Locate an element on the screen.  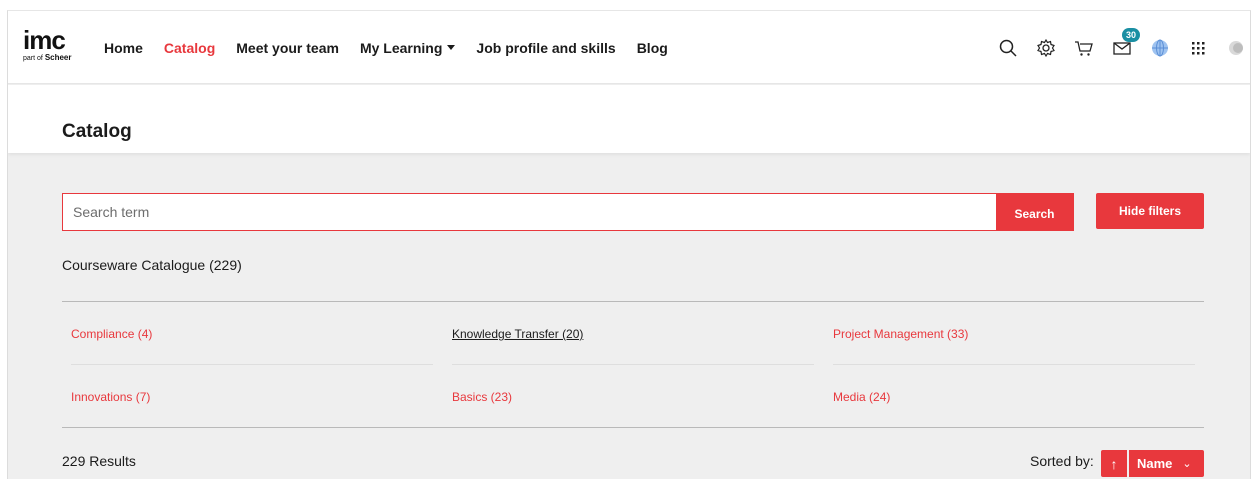
caret-down-icon is located at coordinates (451, 47).